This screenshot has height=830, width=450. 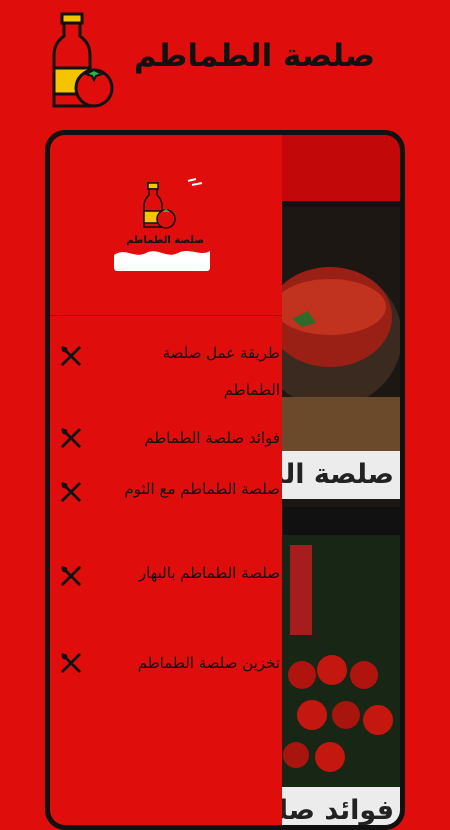 What do you see at coordinates (254, 56) in the screenshot?
I see `page-title: صلصة الطماطم` at bounding box center [254, 56].